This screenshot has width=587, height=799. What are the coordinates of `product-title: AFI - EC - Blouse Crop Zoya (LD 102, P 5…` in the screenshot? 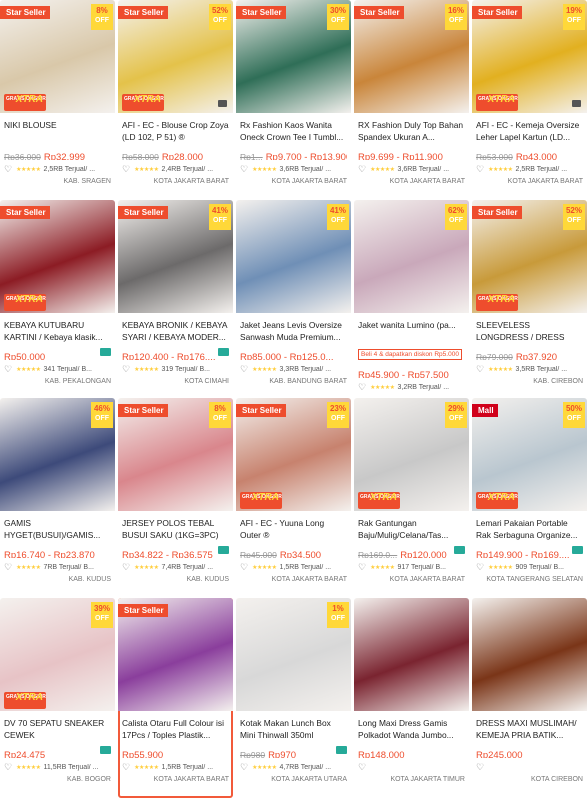 It's located at (175, 131).